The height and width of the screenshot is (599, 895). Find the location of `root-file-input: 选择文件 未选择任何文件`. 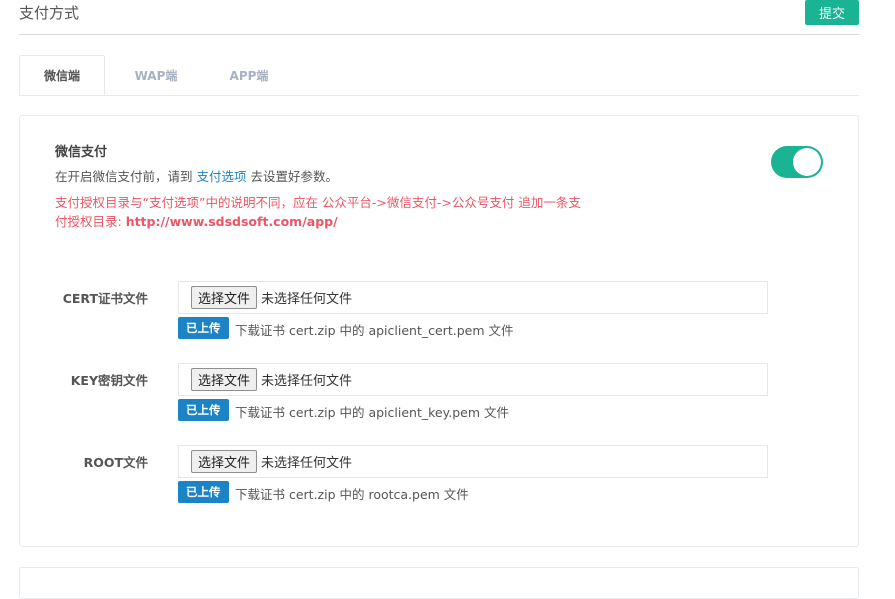

root-file-input: 选择文件 未选择任何文件 is located at coordinates (473, 461).